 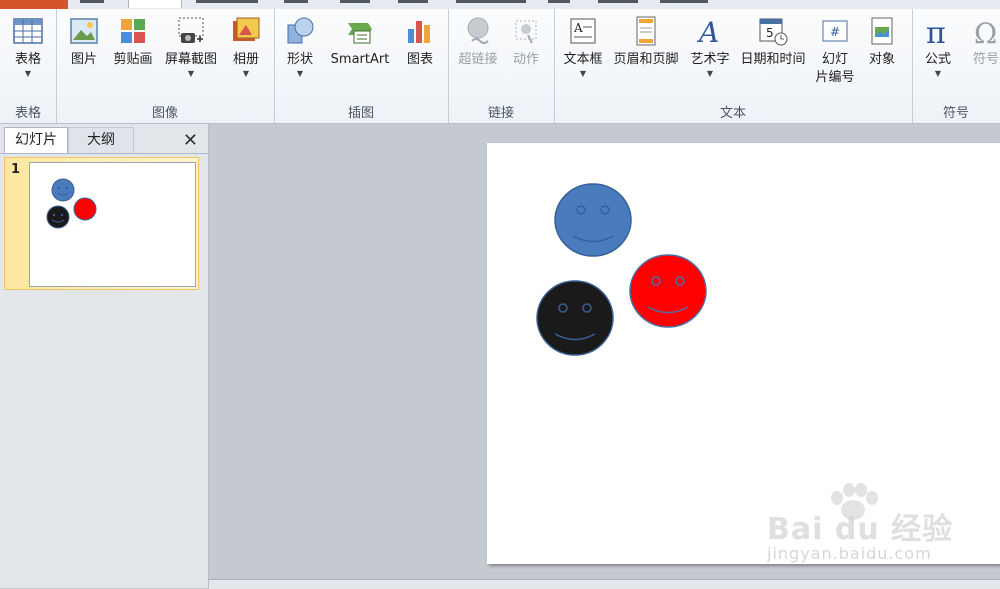 I want to click on hyperlink-icon, so click(x=478, y=30).